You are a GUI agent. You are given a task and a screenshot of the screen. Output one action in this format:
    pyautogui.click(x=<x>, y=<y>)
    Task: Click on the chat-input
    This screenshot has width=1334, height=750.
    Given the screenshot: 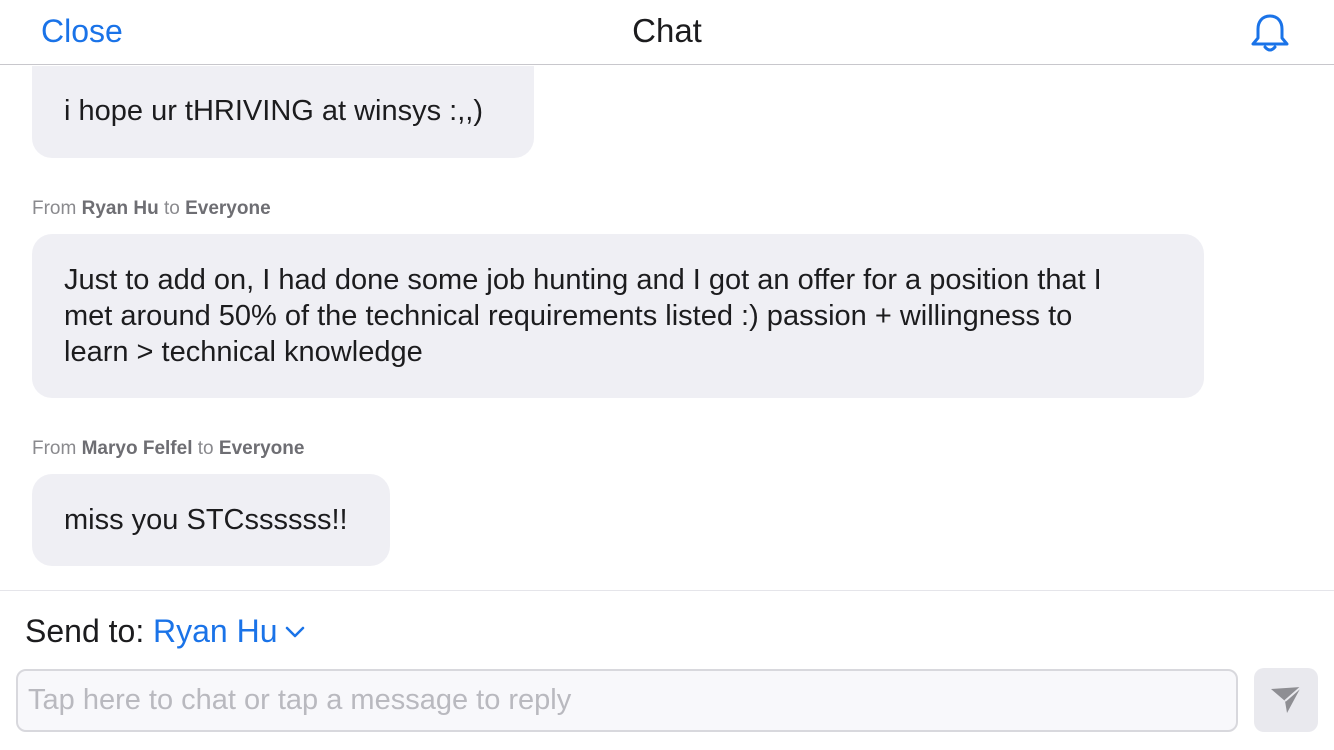 What is the action you would take?
    pyautogui.click(x=627, y=700)
    